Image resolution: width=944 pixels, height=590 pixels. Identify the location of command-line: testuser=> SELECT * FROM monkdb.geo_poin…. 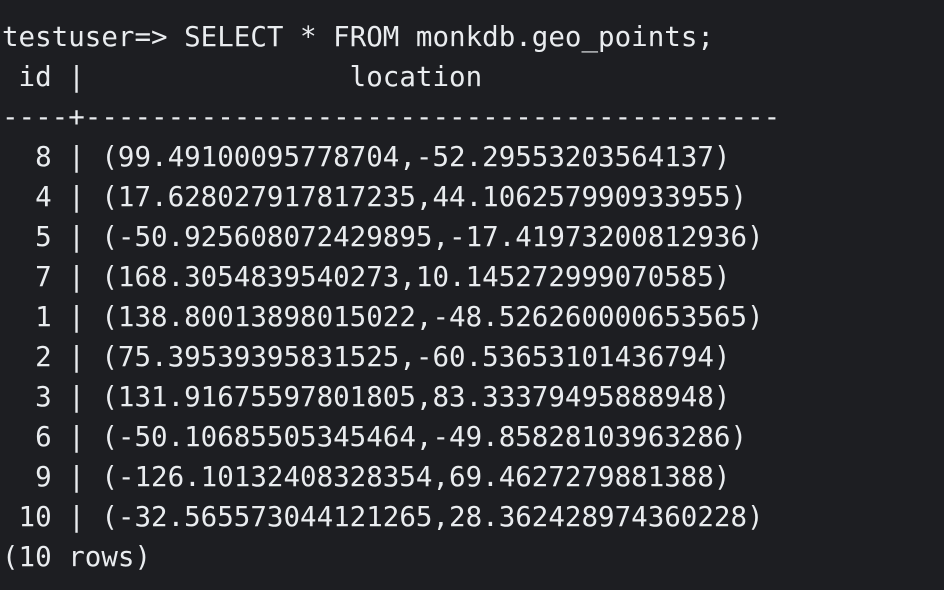
(473, 37).